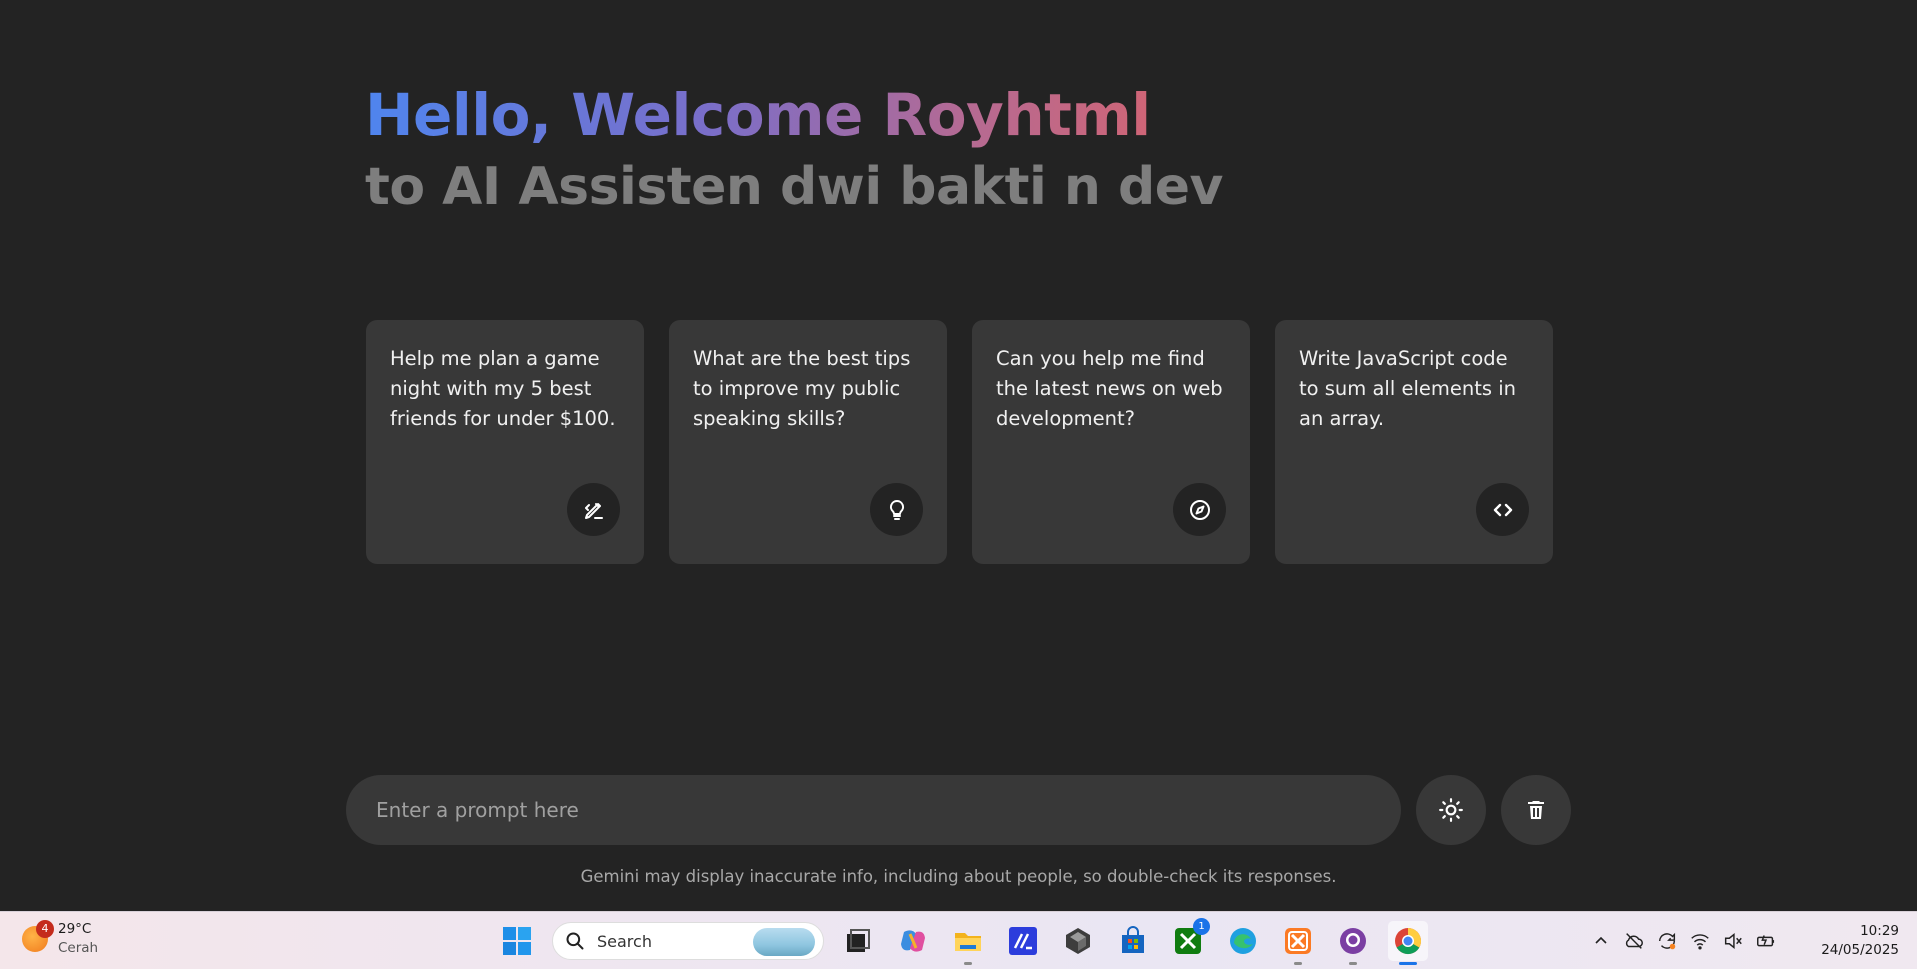 The image size is (1917, 969). I want to click on system-tray, so click(1689, 940).